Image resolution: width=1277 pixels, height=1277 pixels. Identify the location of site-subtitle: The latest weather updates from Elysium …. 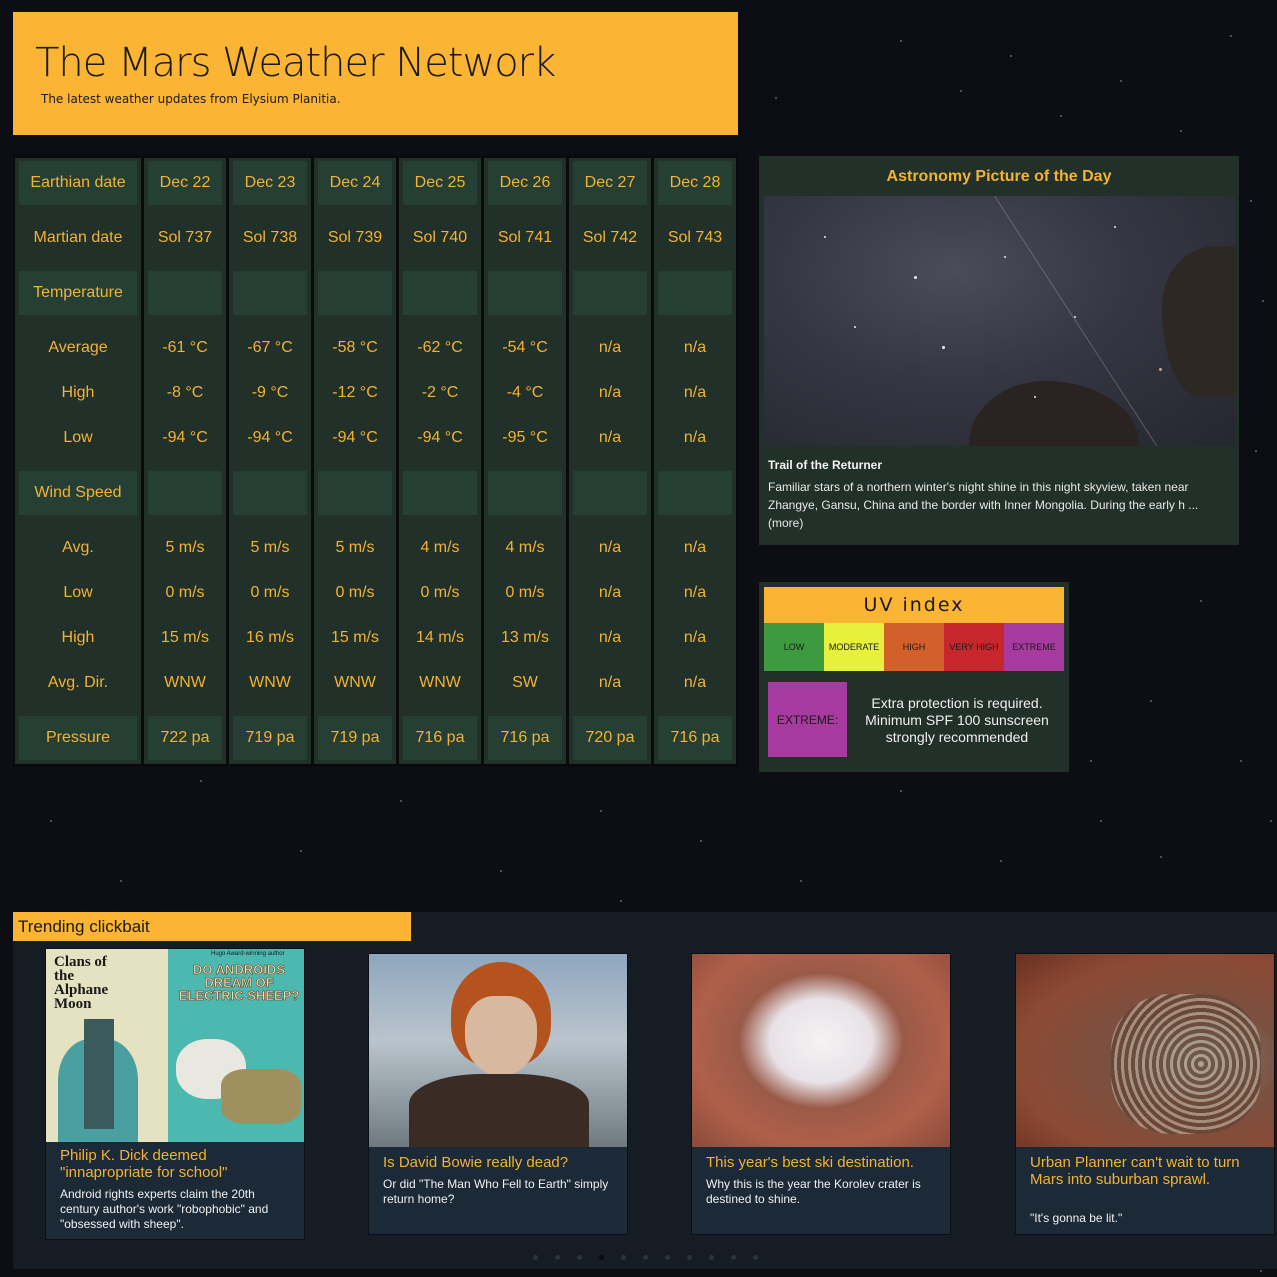
(191, 99).